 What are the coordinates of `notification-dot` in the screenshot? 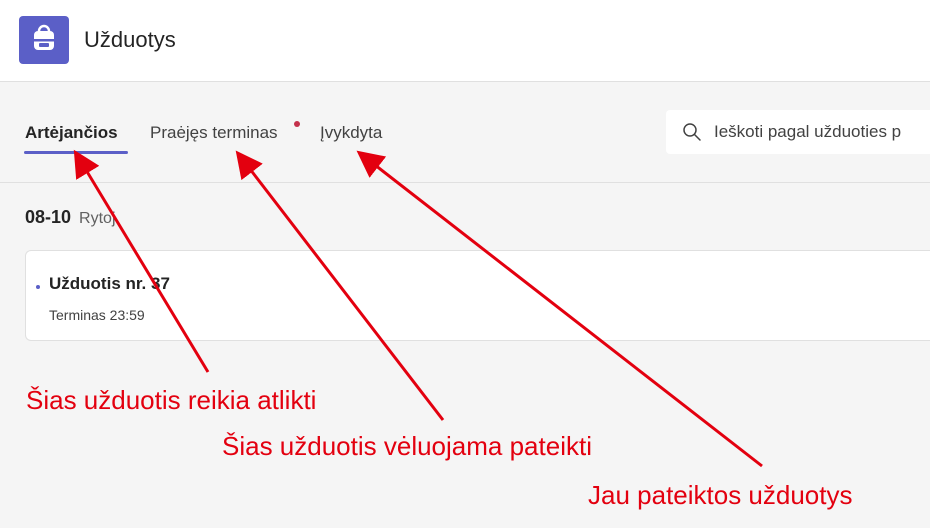 It's located at (297, 124).